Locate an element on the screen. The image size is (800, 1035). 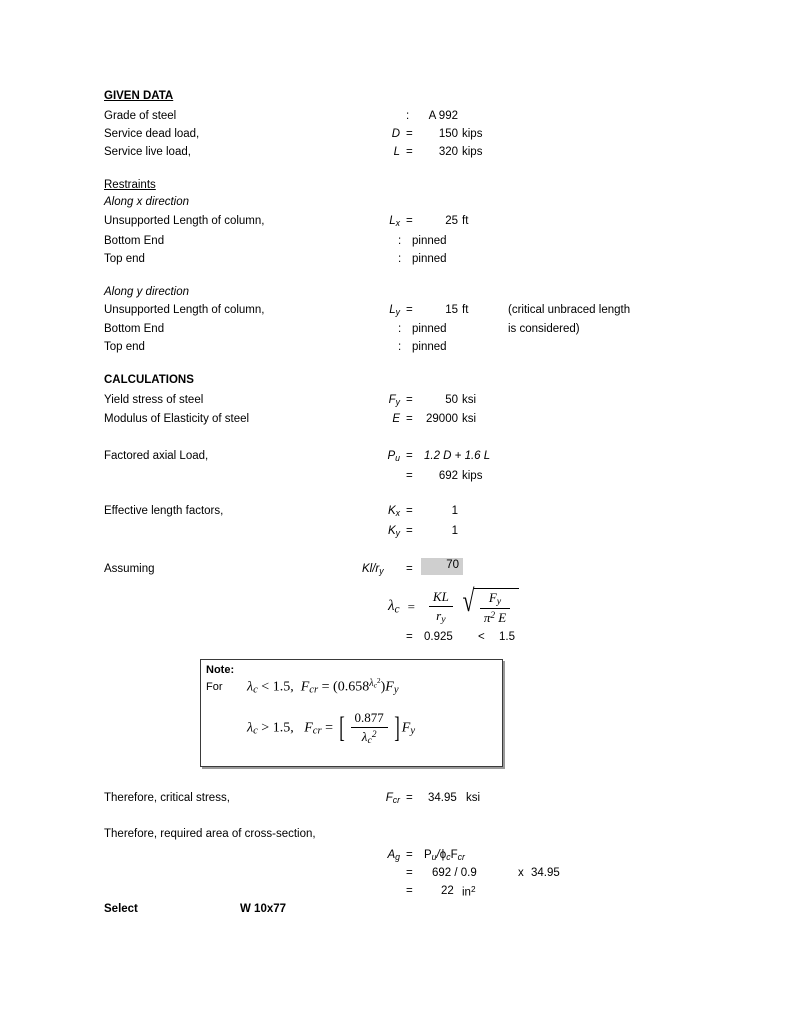
service-live-load-unit: kips is located at coordinates (472, 152).